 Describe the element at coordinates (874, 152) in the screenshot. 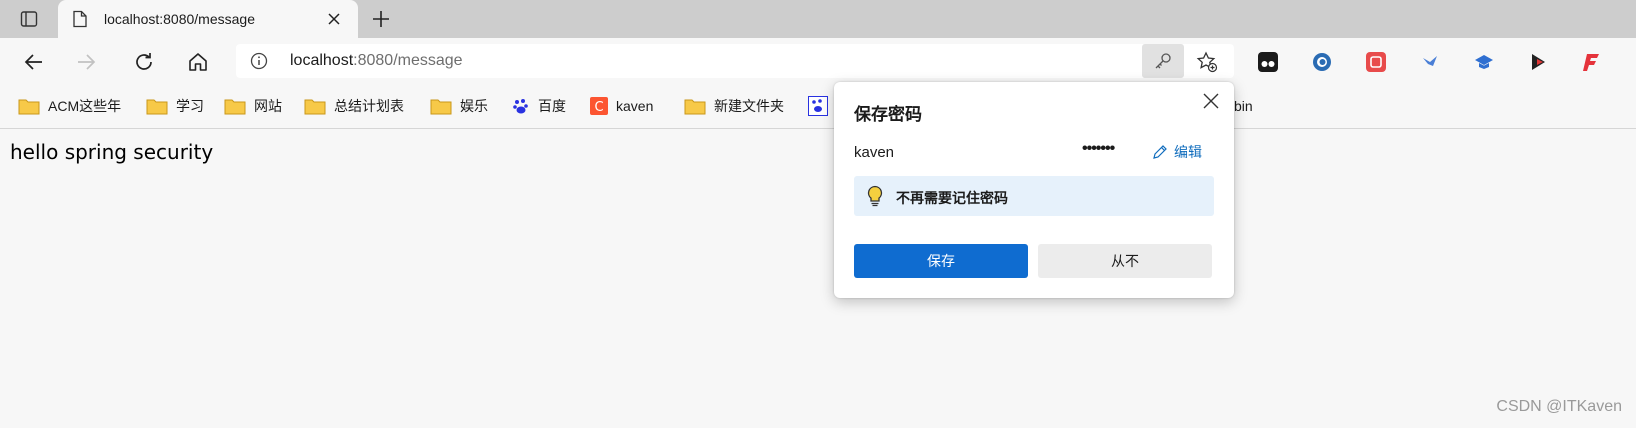

I see `username-value: kaven` at that location.